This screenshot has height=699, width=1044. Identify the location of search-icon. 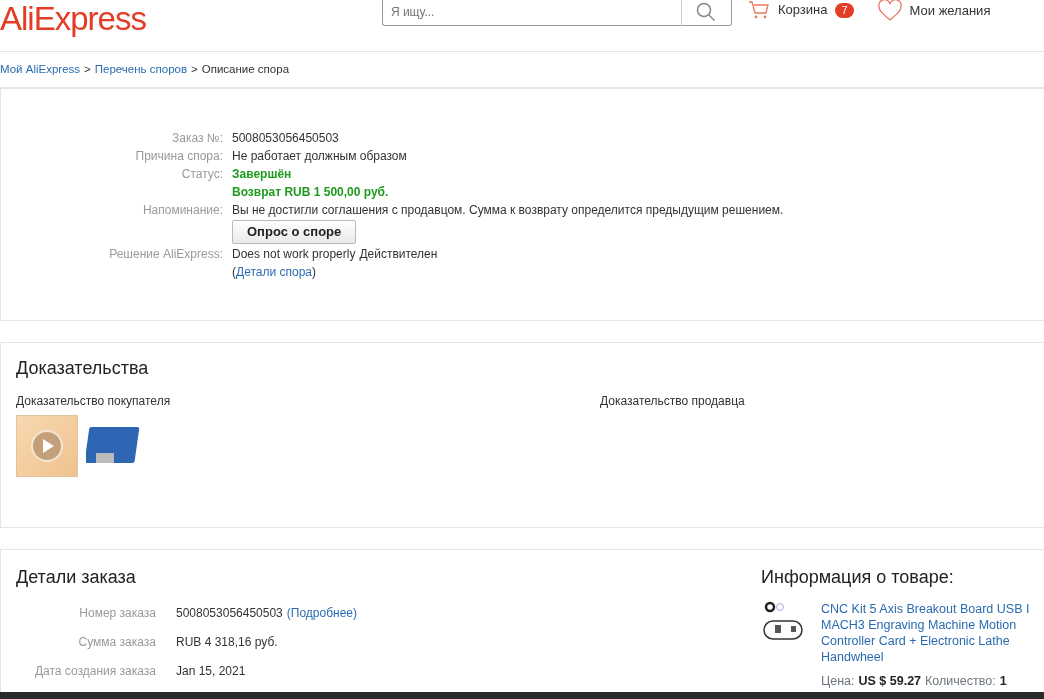
(706, 12).